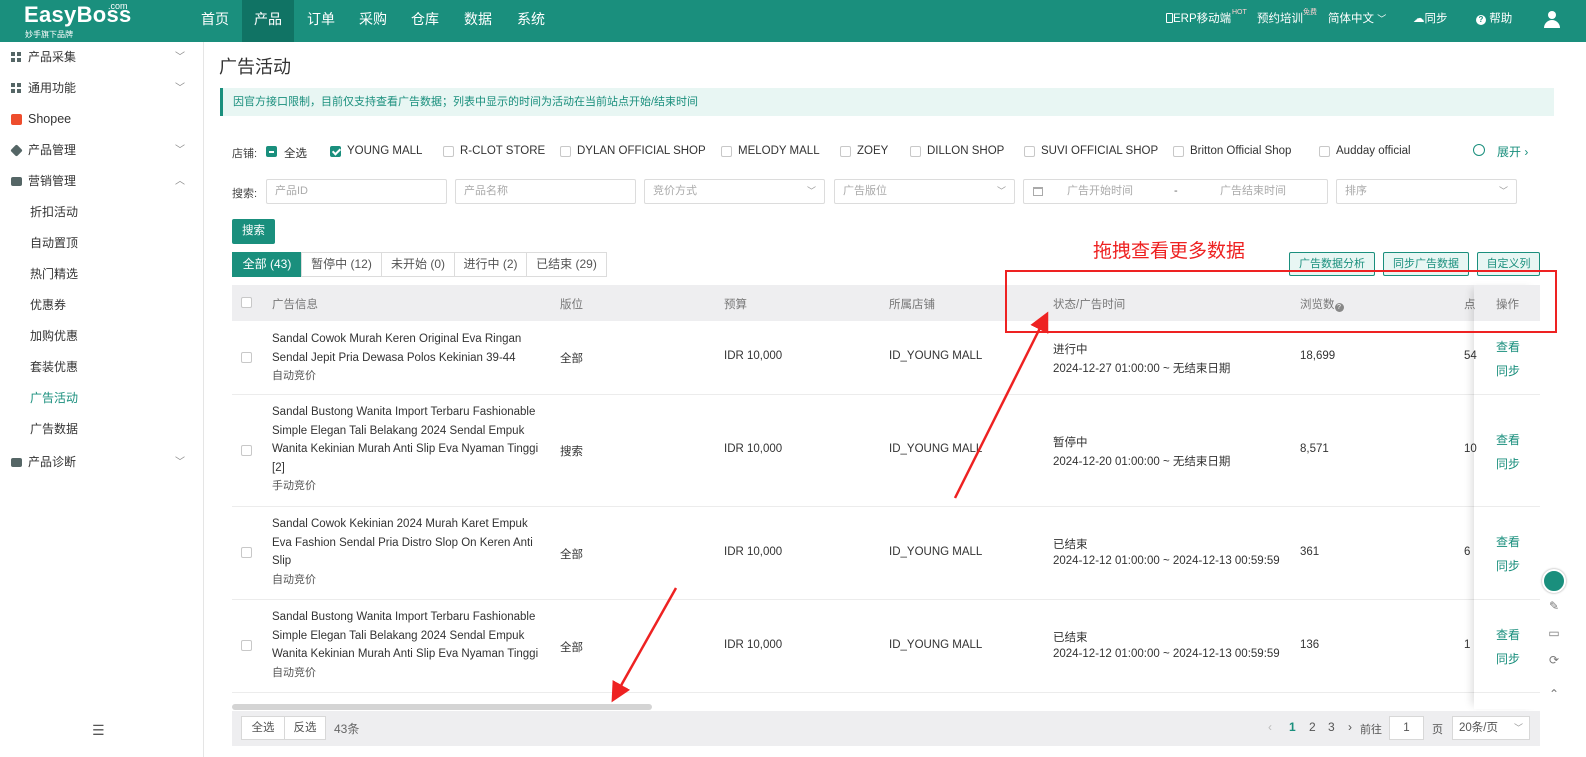 The height and width of the screenshot is (757, 1586). What do you see at coordinates (101, 119) in the screenshot?
I see `sidebar-item-shopee: Shopee` at bounding box center [101, 119].